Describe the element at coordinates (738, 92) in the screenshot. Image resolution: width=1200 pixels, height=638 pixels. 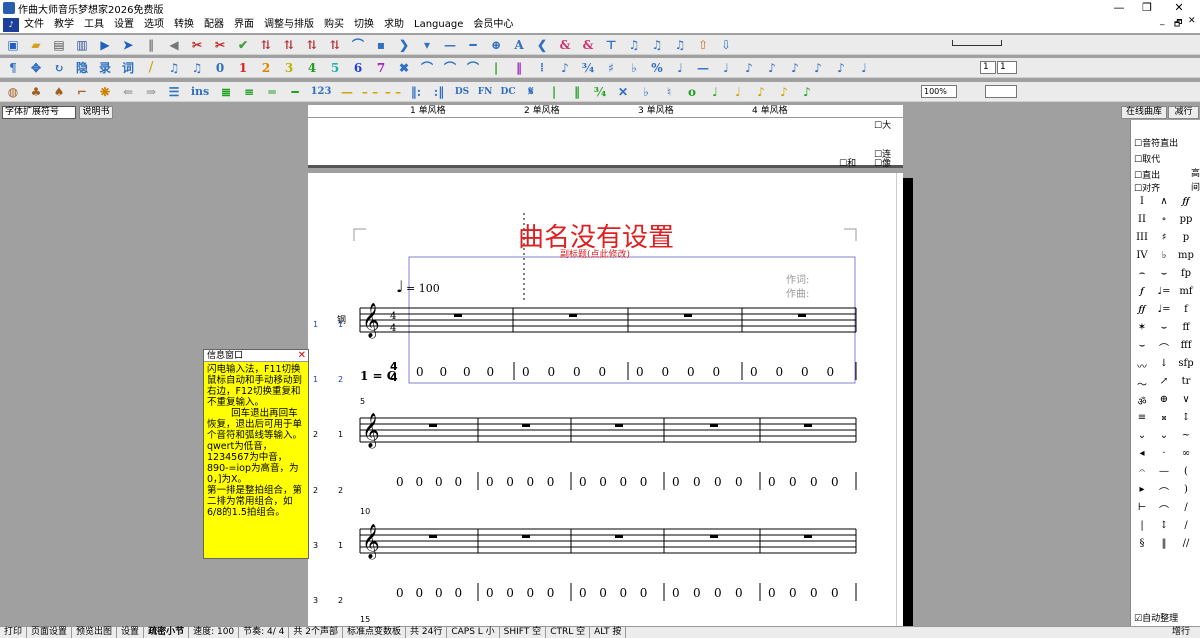
I see `note-g2: ♩` at that location.